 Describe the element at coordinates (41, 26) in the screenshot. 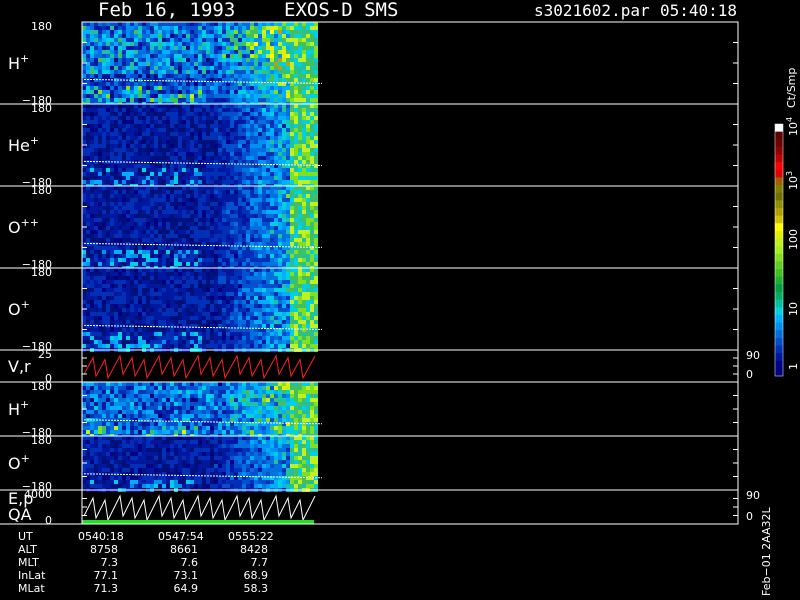

I see `y-top-label: 180` at that location.